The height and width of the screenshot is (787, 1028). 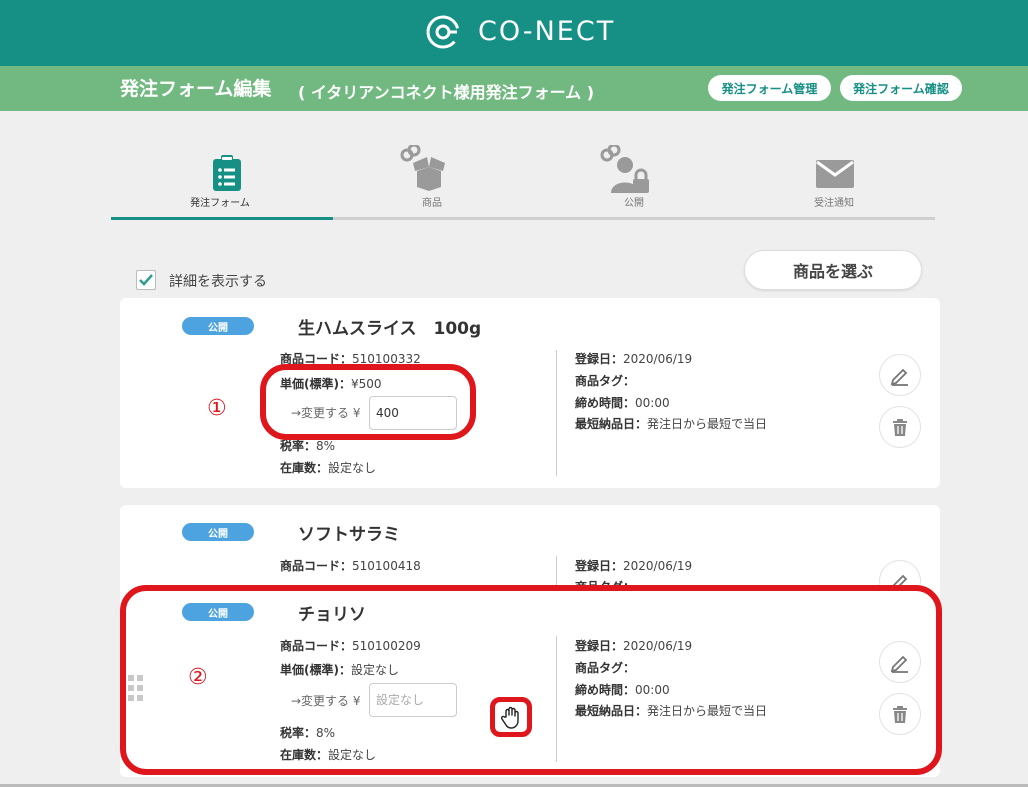 What do you see at coordinates (834, 203) in the screenshot?
I see `tab-order-notification-label: 受注通知` at bounding box center [834, 203].